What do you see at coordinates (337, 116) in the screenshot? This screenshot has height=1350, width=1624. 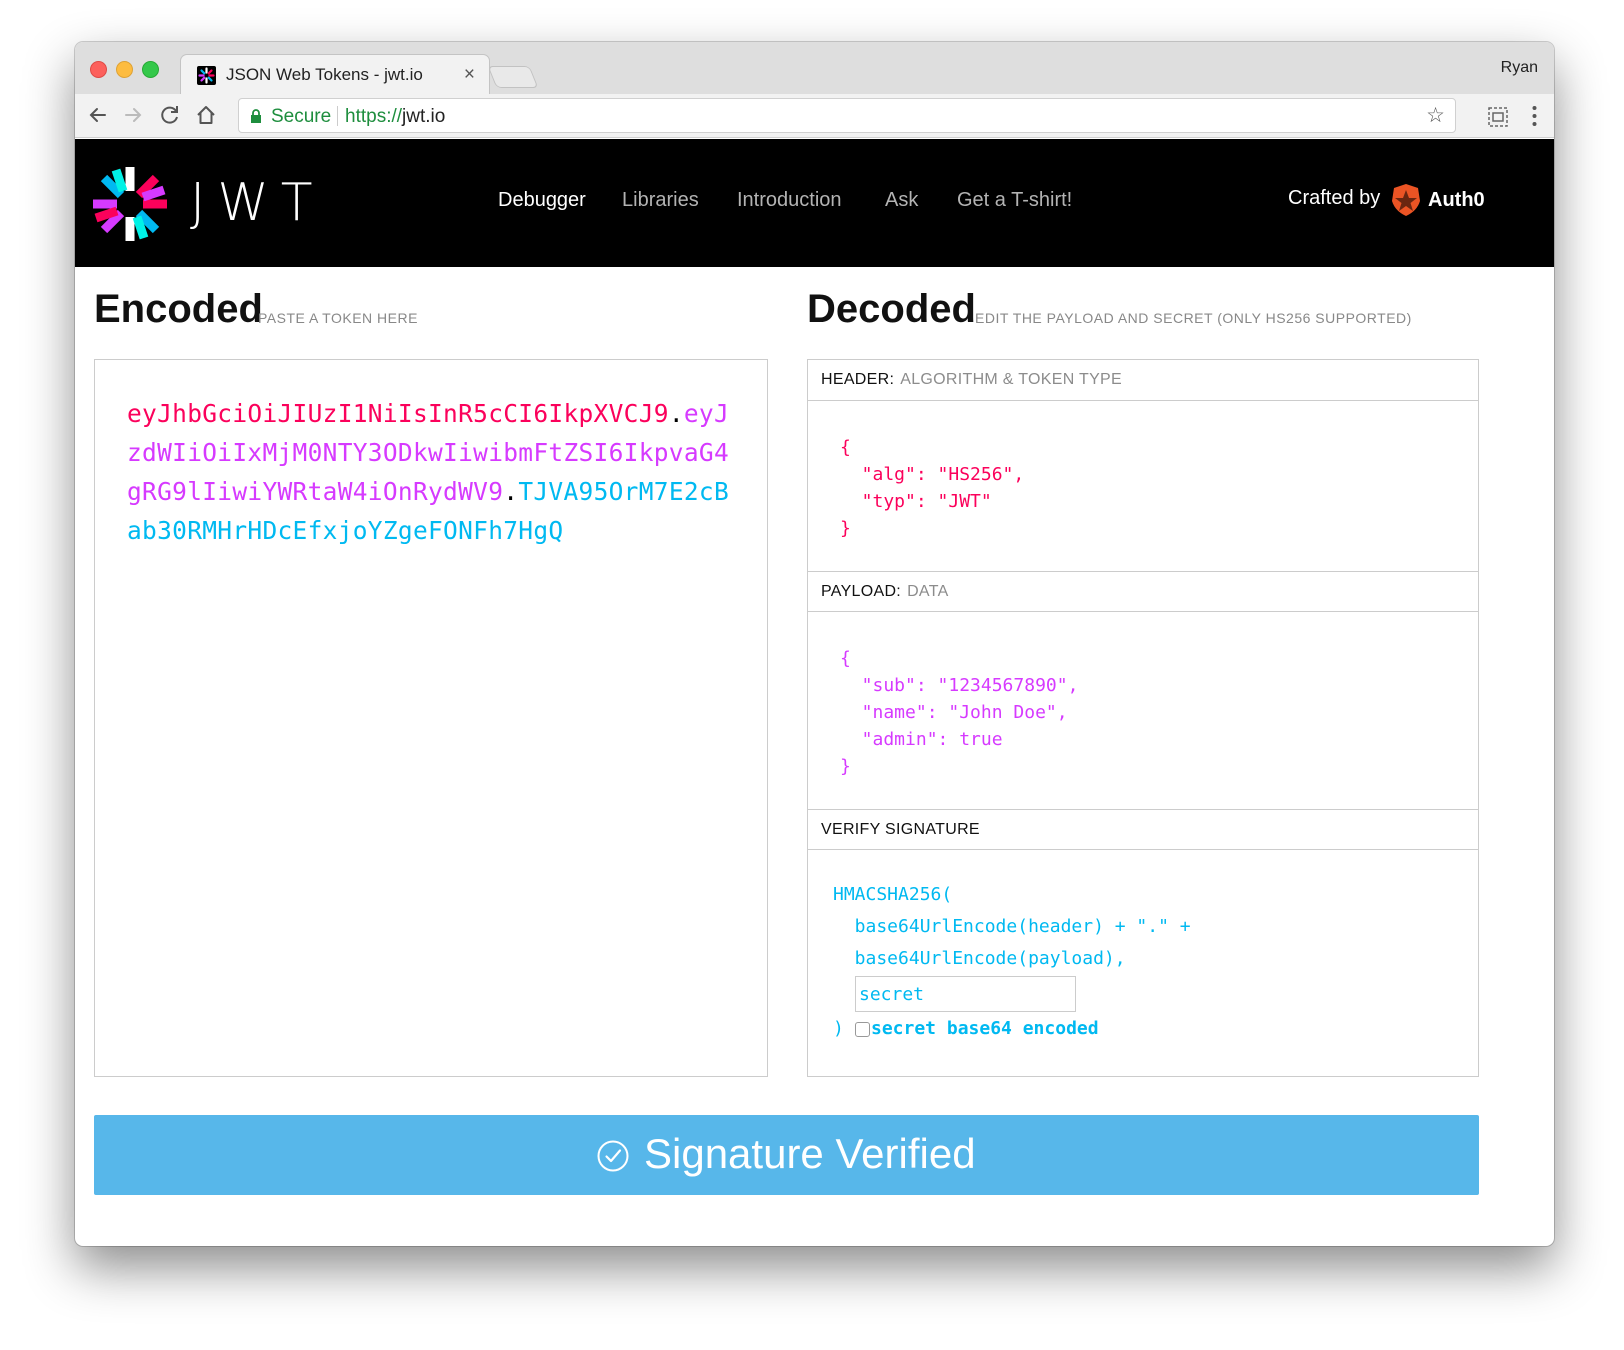 I see `omnibox-divider` at bounding box center [337, 116].